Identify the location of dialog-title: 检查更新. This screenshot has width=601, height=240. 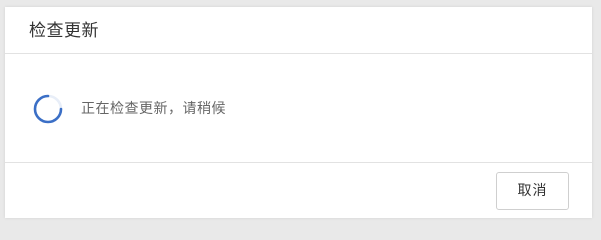
(64, 31).